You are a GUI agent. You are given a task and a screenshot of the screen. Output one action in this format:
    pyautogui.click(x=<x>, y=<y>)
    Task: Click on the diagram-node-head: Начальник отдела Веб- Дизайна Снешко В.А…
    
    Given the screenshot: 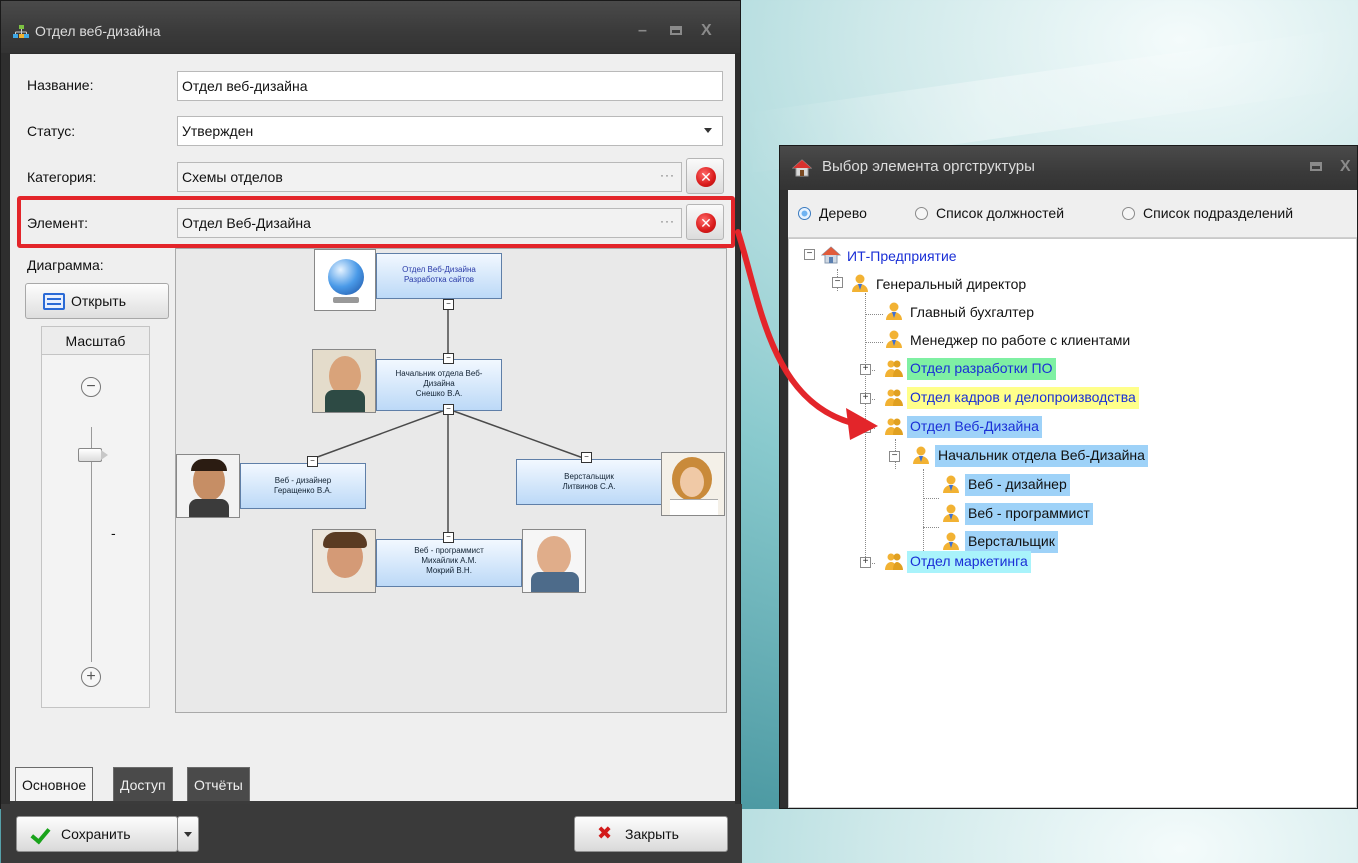 What is the action you would take?
    pyautogui.click(x=439, y=385)
    